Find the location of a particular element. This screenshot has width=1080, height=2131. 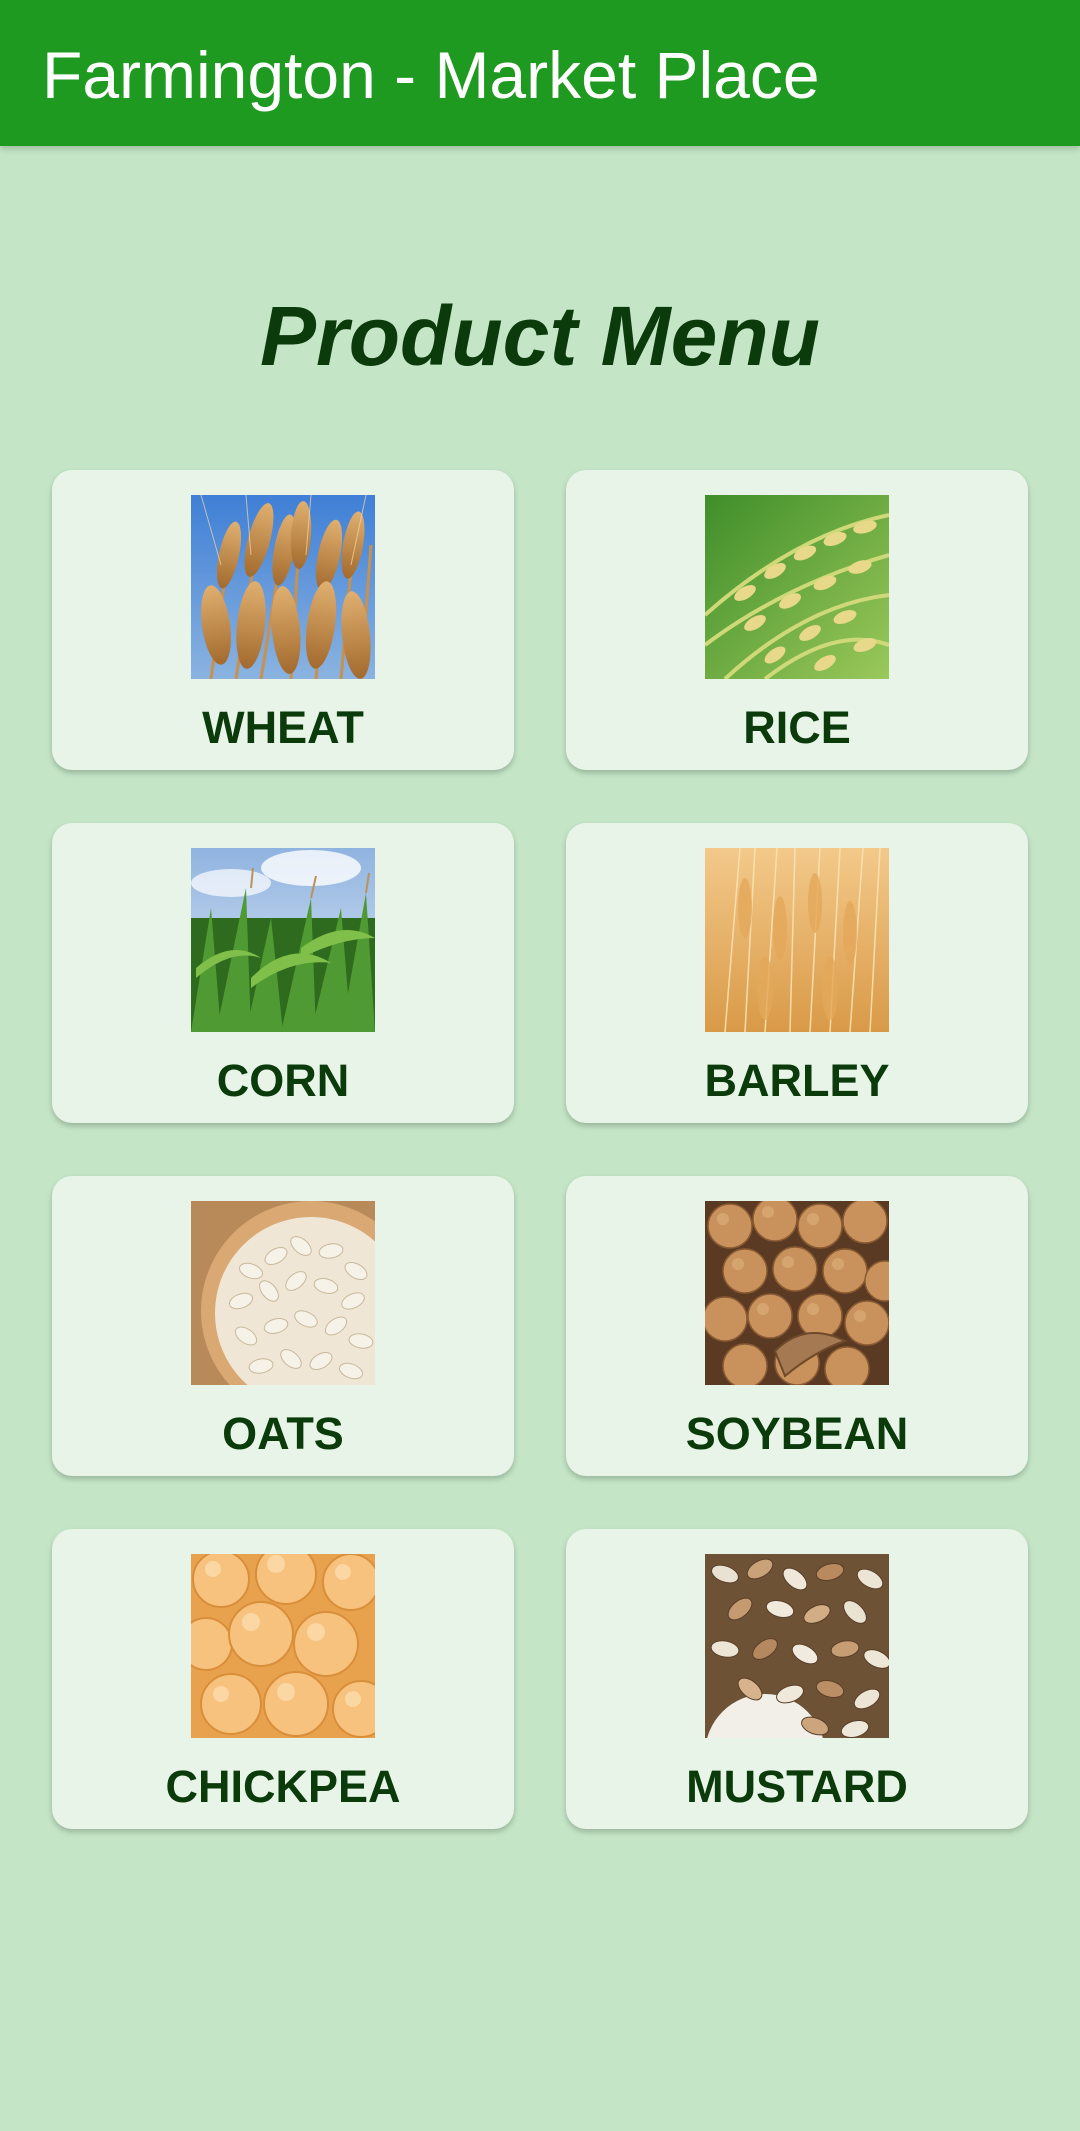

product-card-wheat: WHEAT is located at coordinates (283, 620).